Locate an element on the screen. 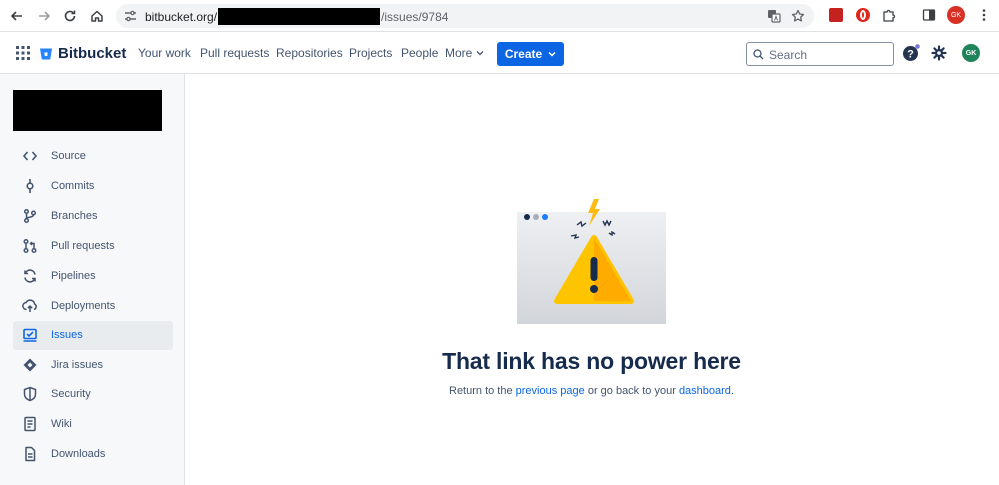 This screenshot has width=999, height=485. search-placeholder: Search is located at coordinates (788, 55).